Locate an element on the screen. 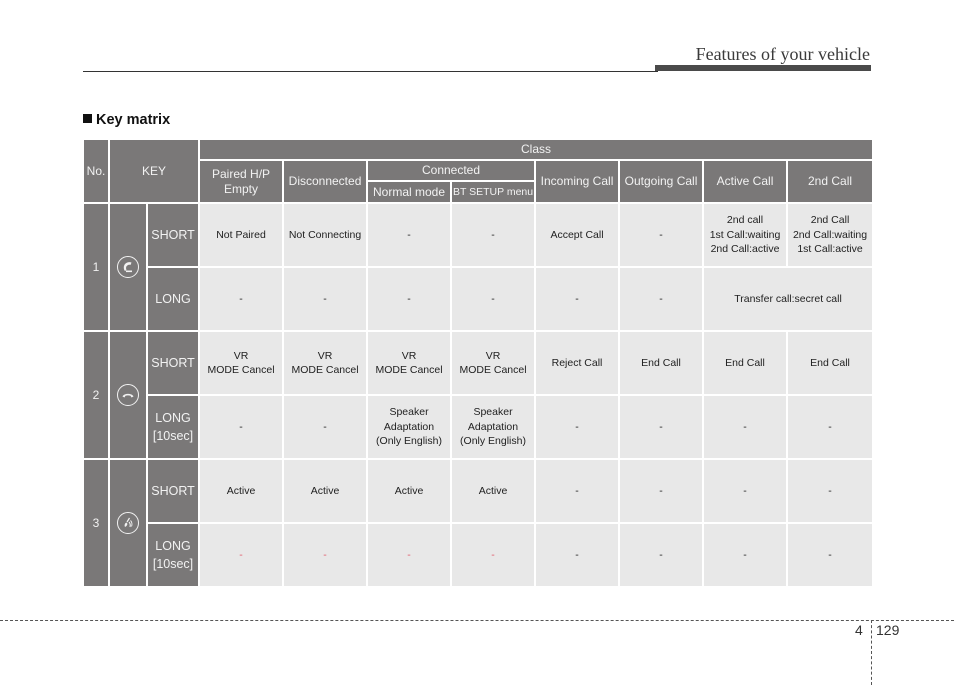  header-active-call: Active Call is located at coordinates (745, 181).